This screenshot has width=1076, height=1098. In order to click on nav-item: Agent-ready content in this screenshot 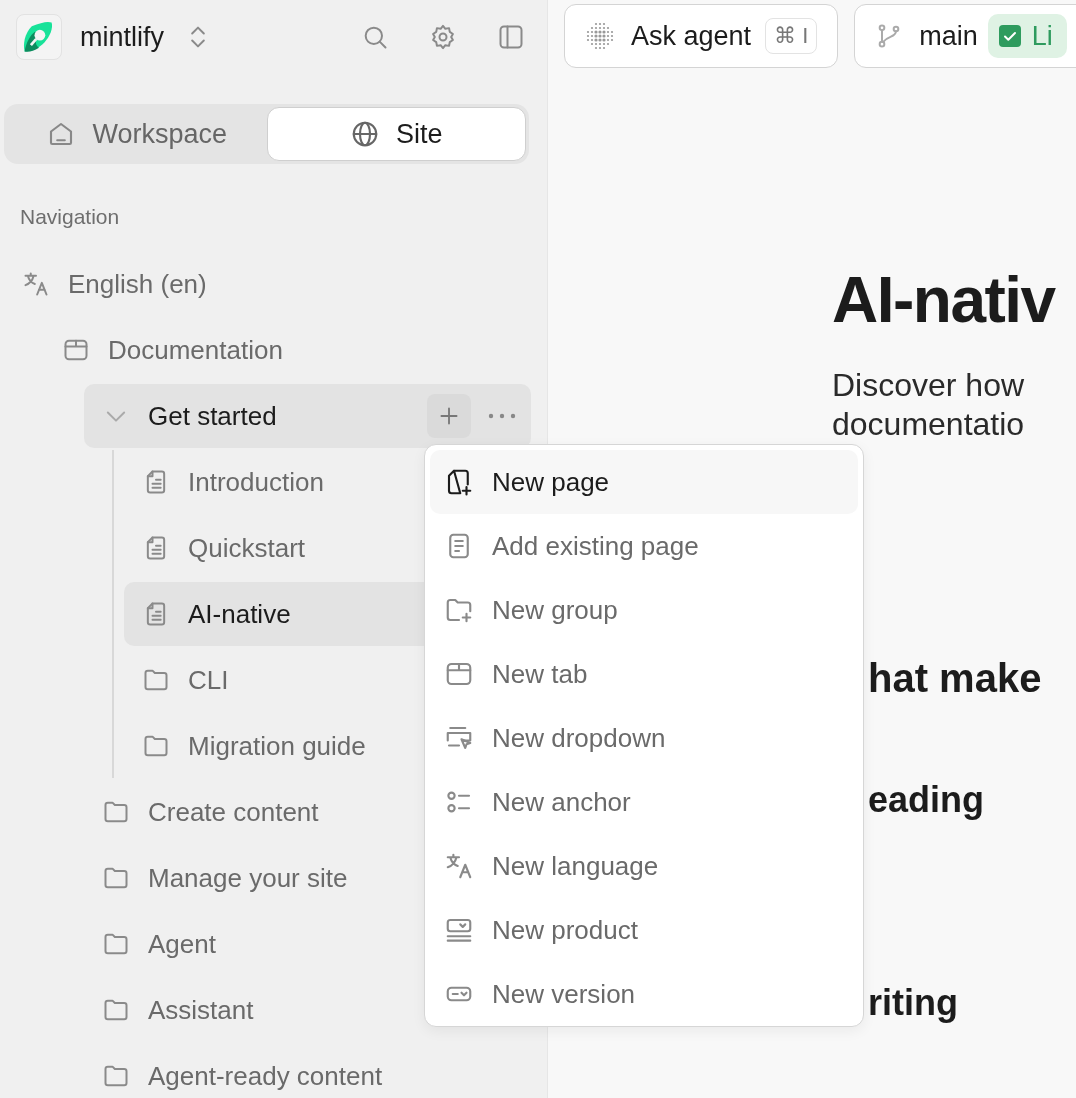, I will do `click(307, 1071)`.